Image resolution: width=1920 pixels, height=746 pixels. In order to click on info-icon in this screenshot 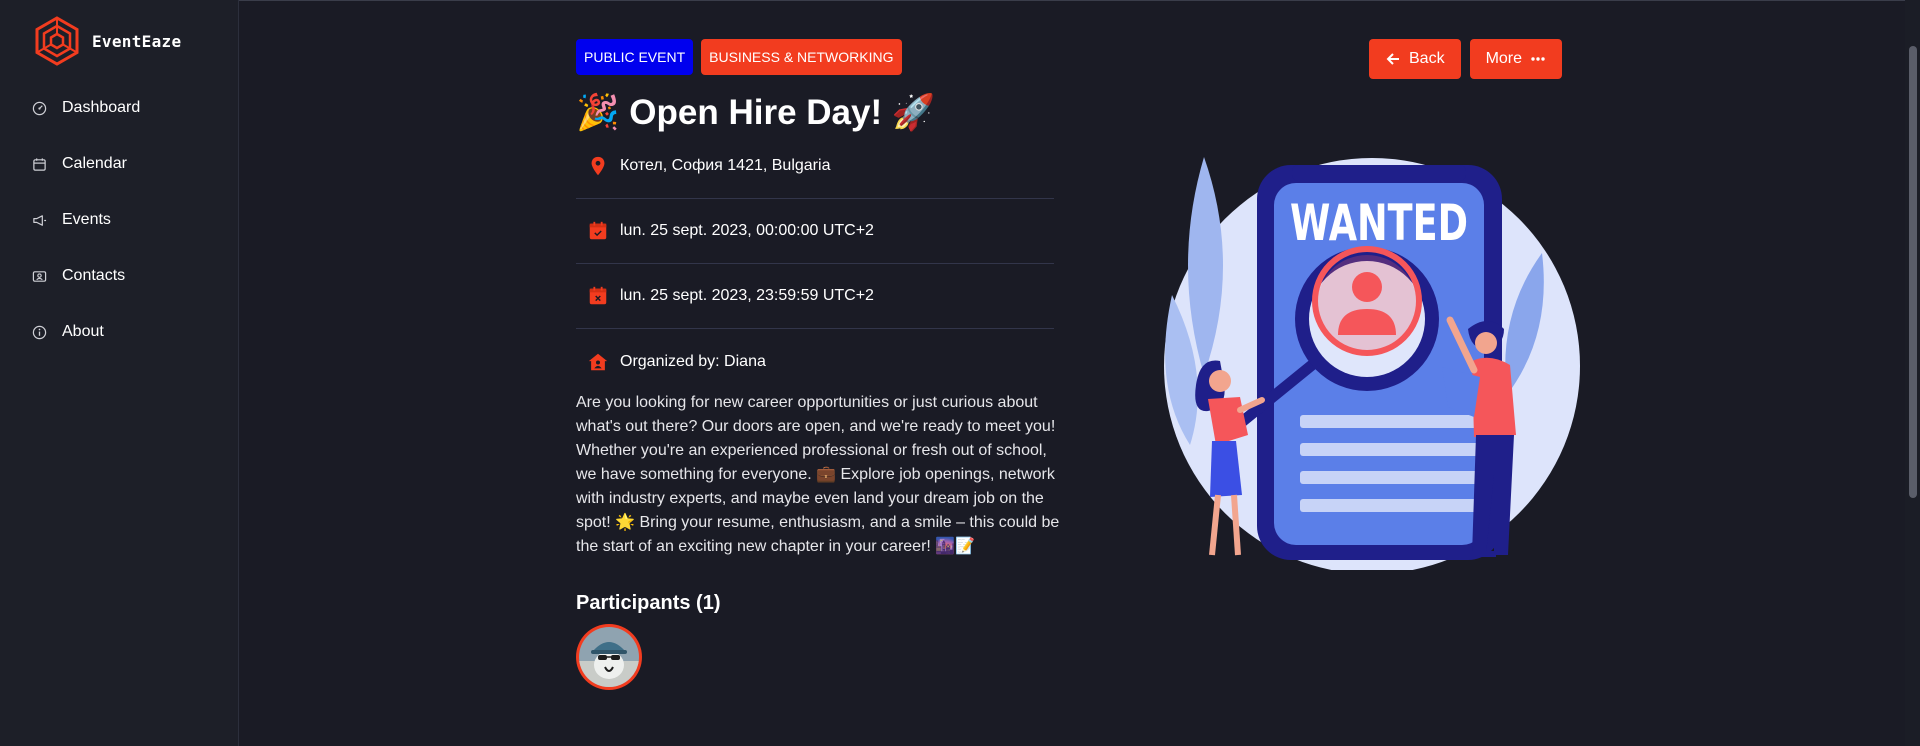, I will do `click(39, 332)`.